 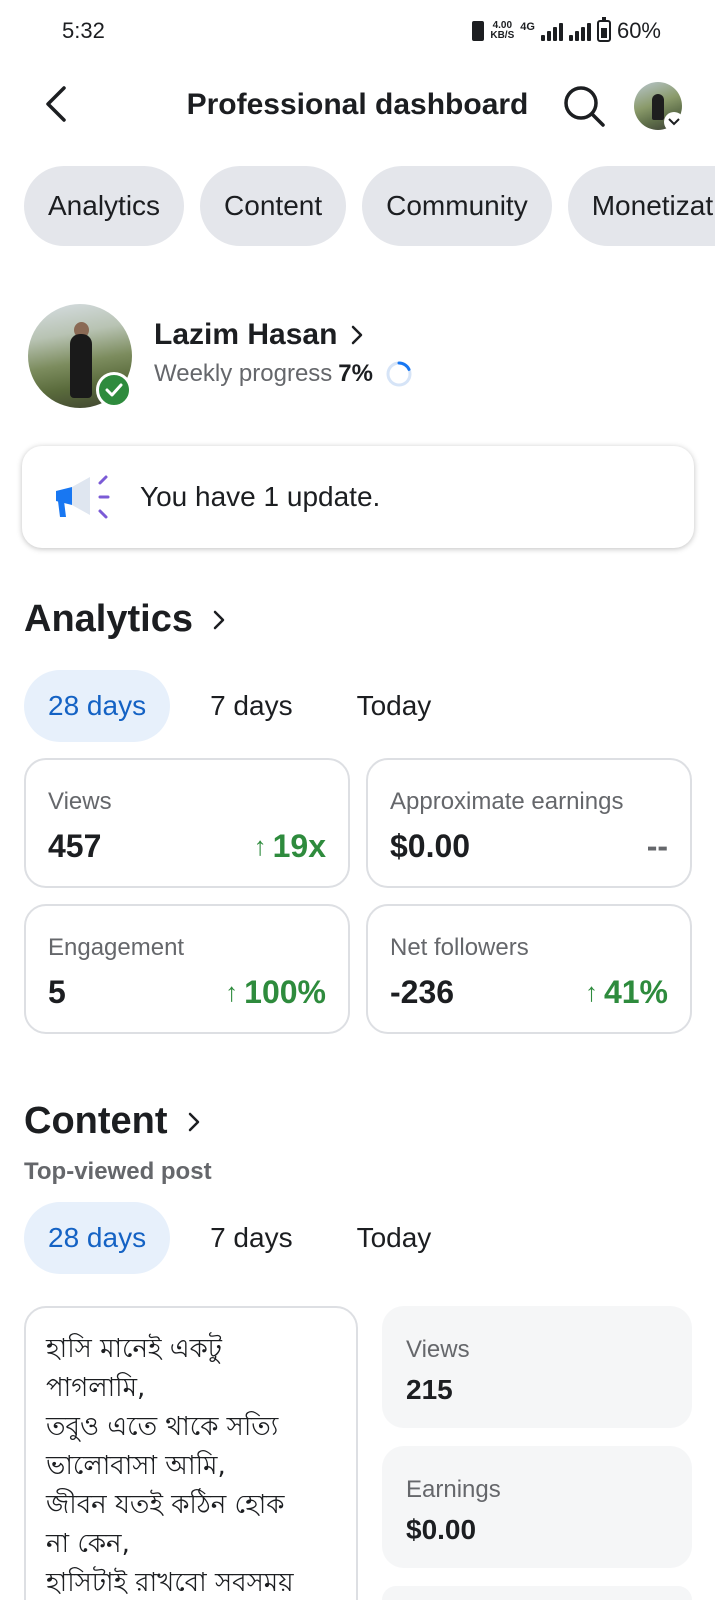 I want to click on metric-value: -236, so click(x=422, y=992).